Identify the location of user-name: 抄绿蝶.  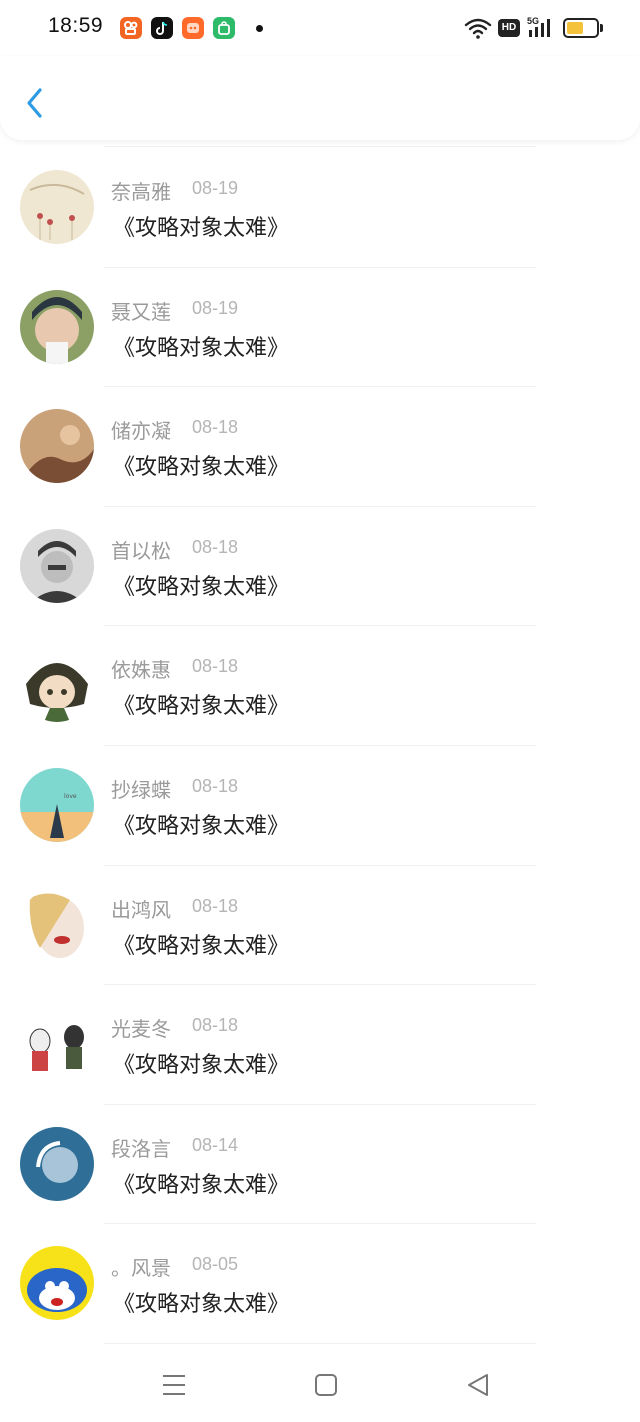
(141, 788).